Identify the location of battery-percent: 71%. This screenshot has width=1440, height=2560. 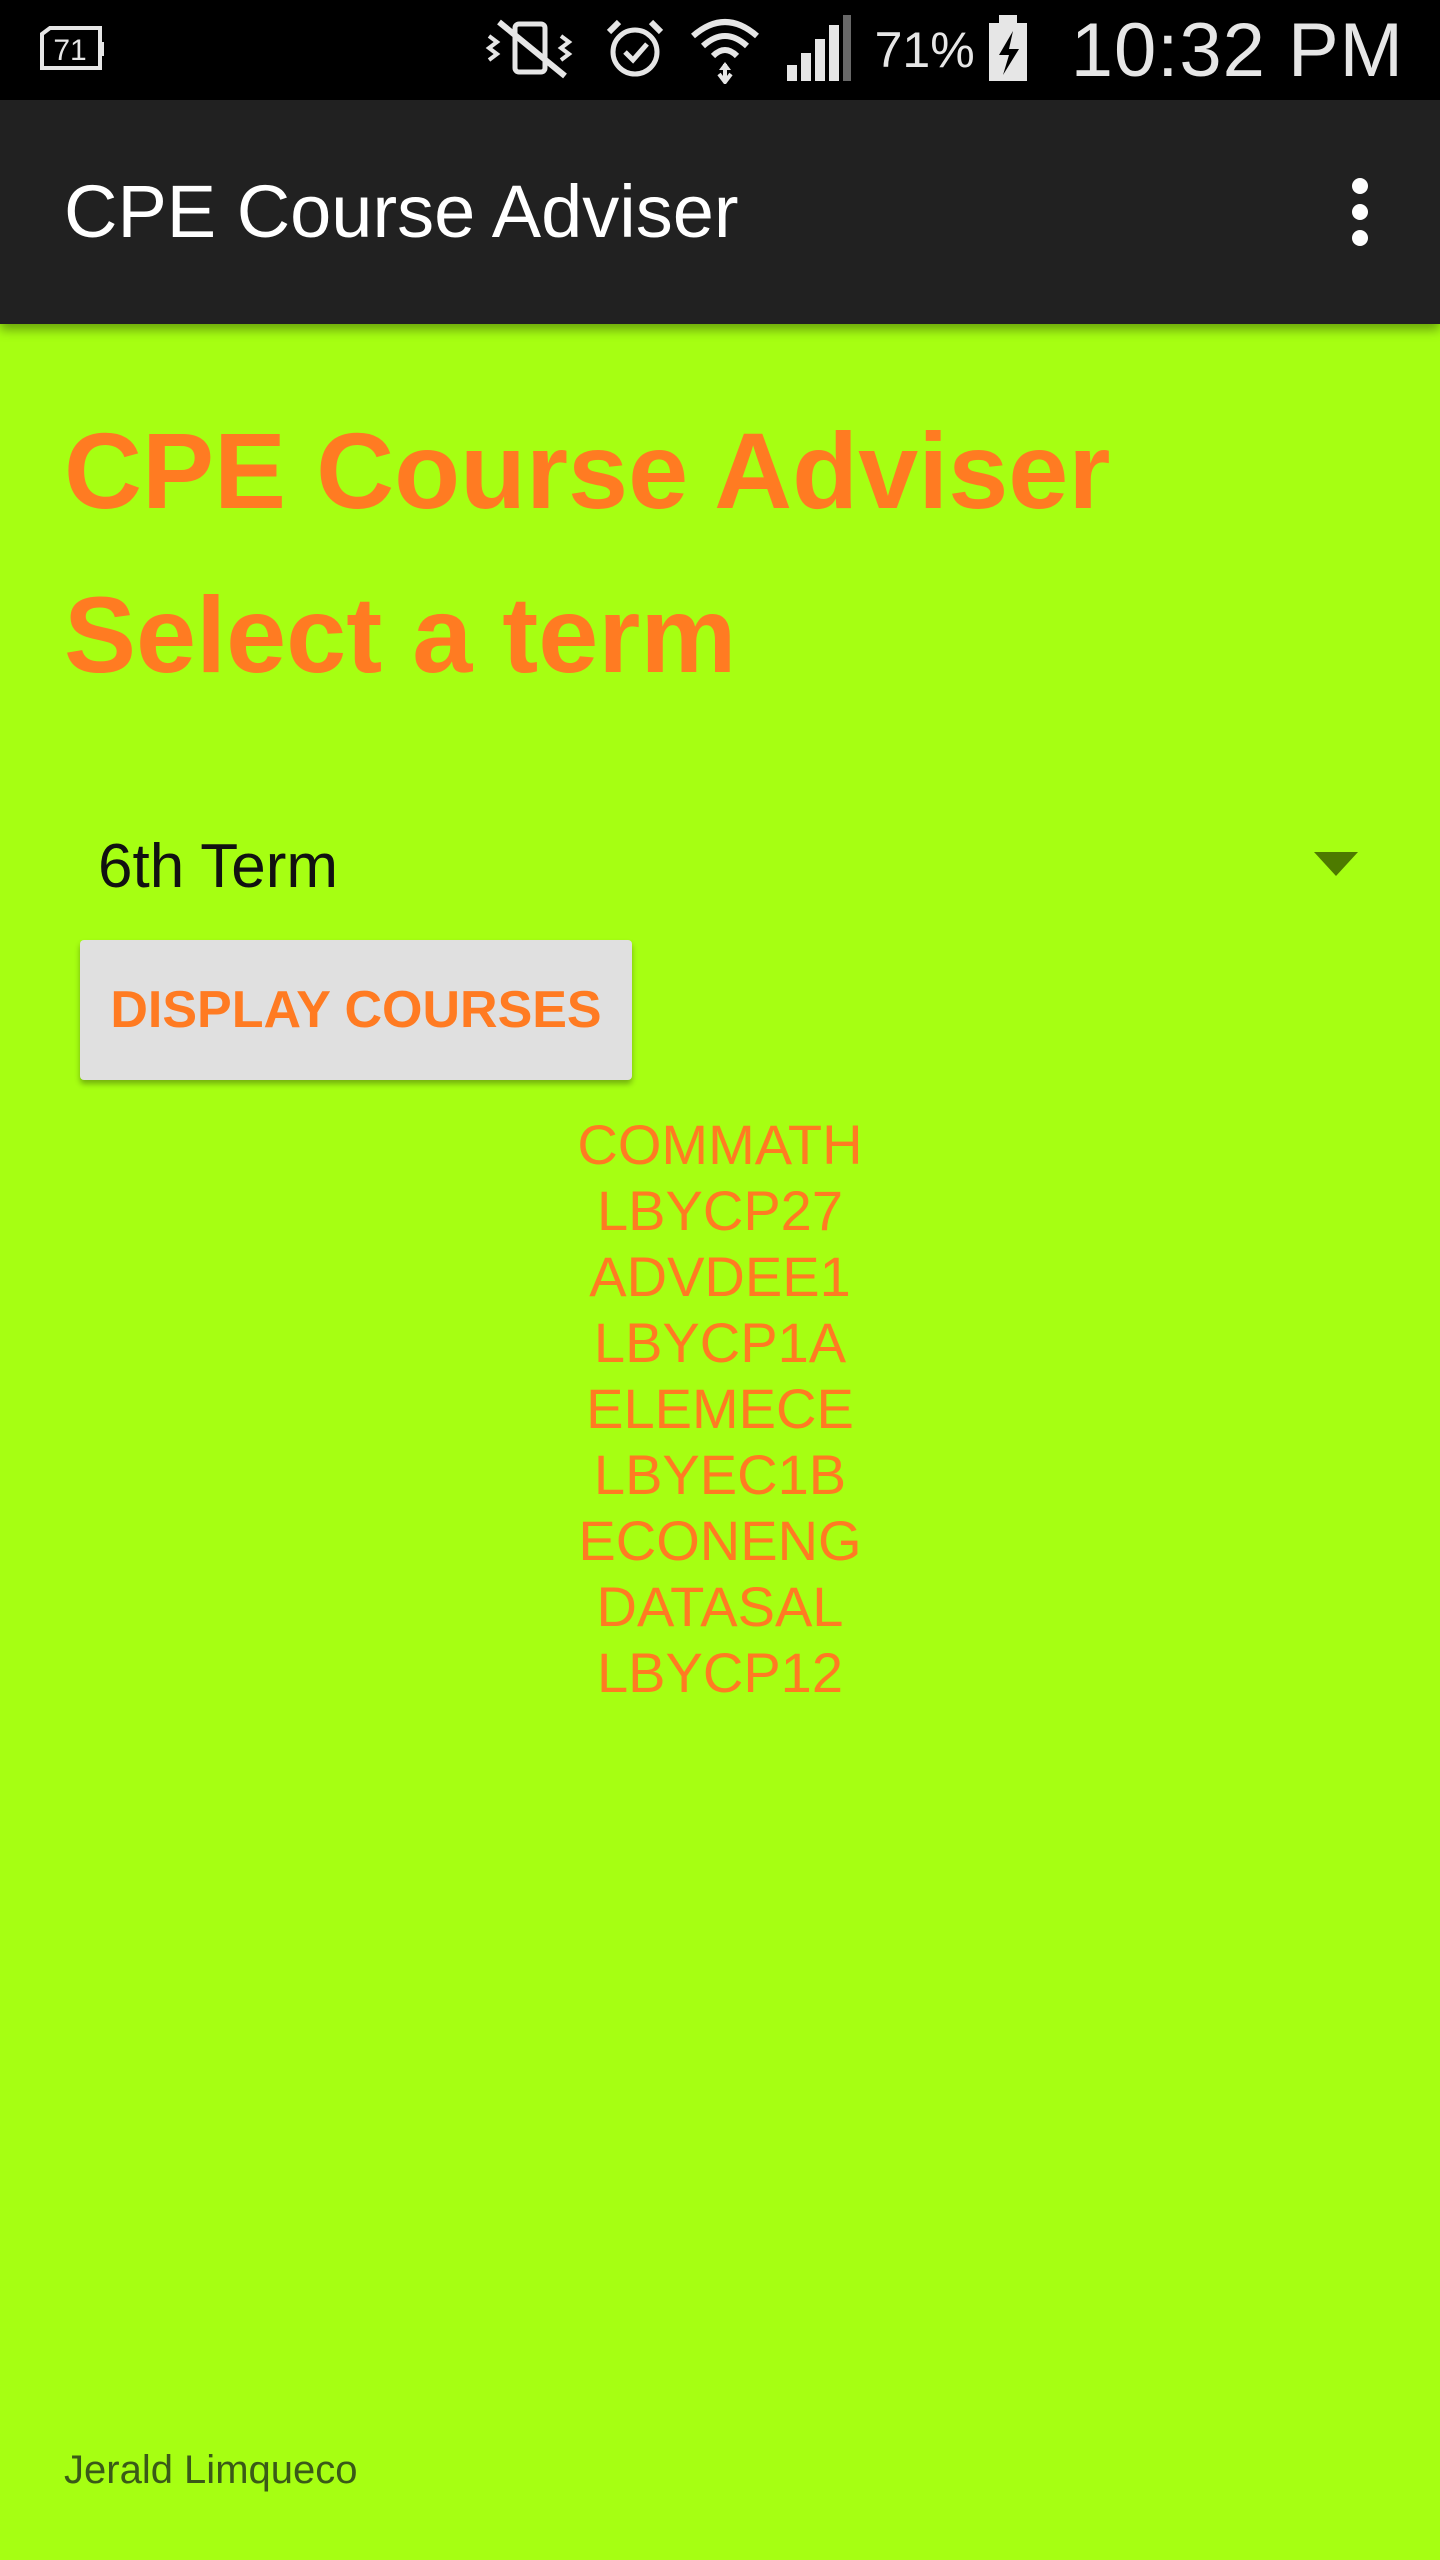
(924, 50).